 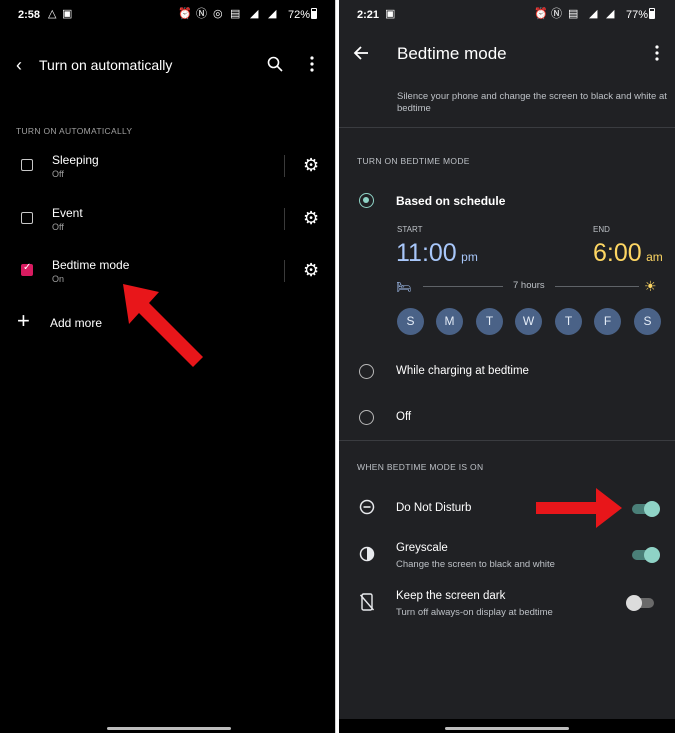 I want to click on duration: 7 hours, so click(x=529, y=285).